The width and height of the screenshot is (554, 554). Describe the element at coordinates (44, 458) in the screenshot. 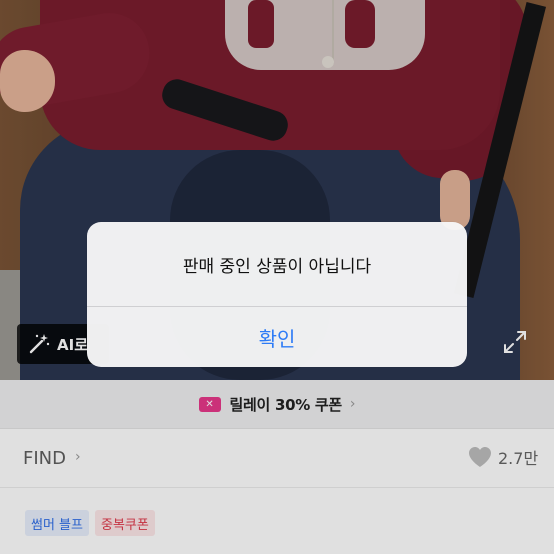

I see `store-name-link: FIND` at that location.